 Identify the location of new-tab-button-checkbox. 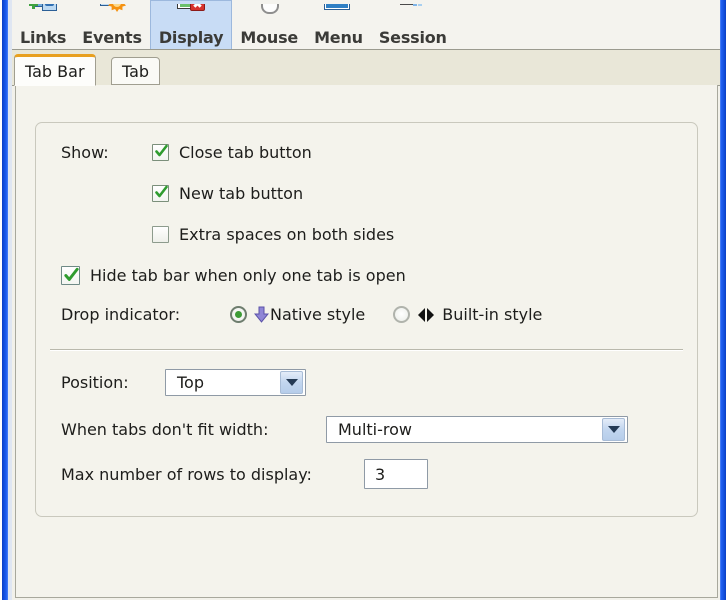
(160, 193).